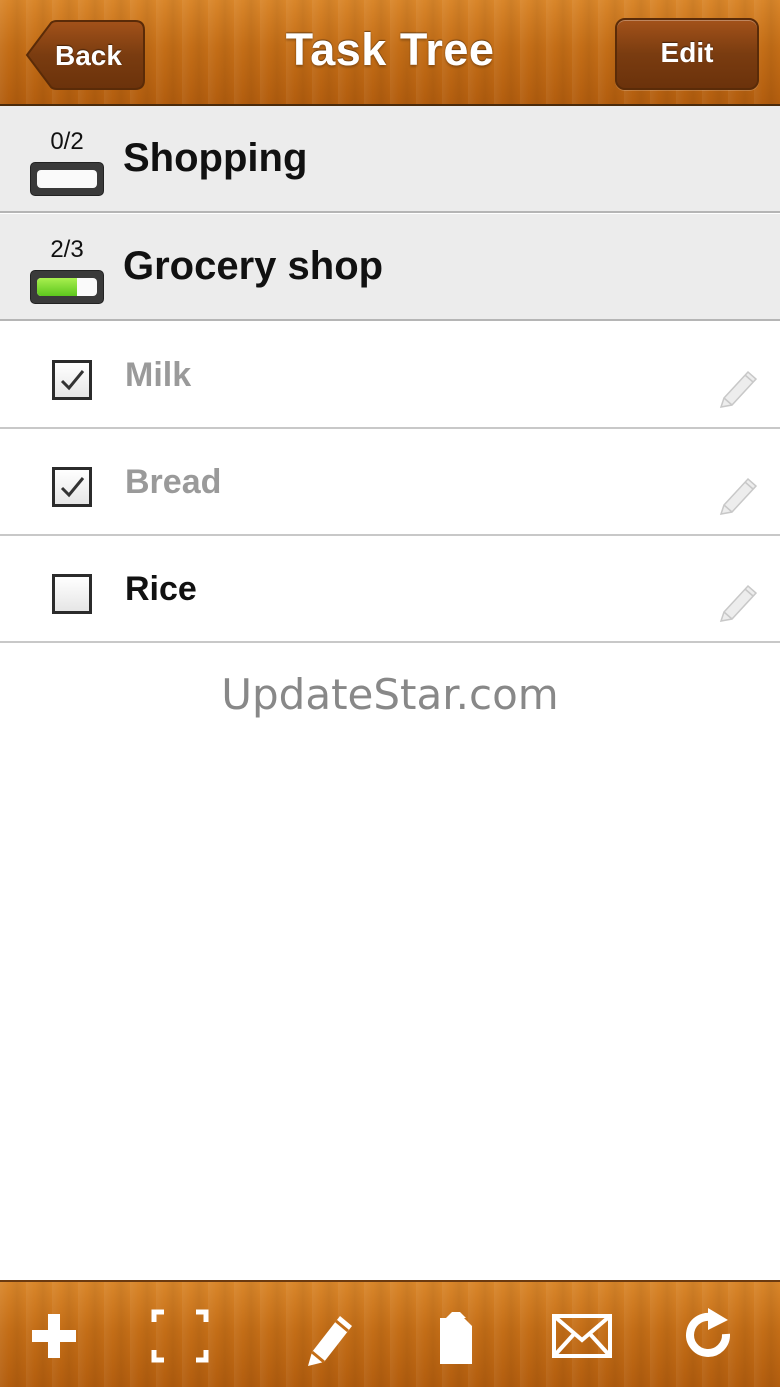 The height and width of the screenshot is (1387, 780). Describe the element at coordinates (158, 375) in the screenshot. I see `task-label: Milk` at that location.